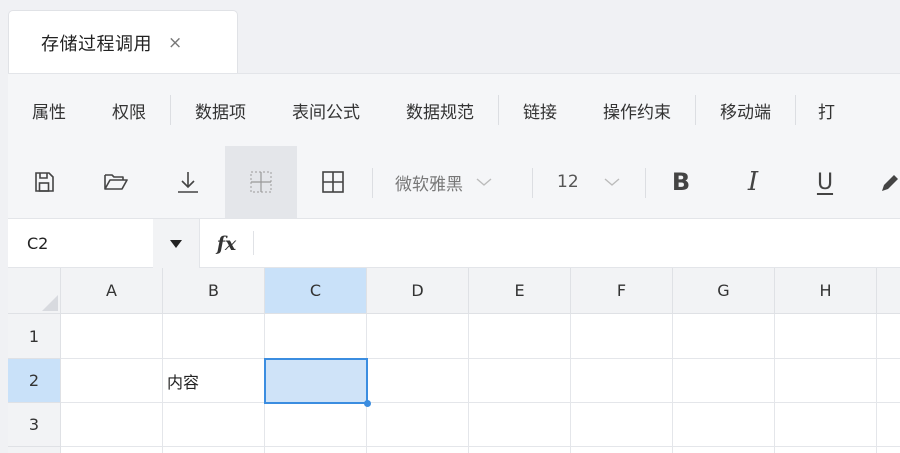 The width and height of the screenshot is (900, 453). What do you see at coordinates (96, 44) in the screenshot?
I see `tab-label: 存储过程调用` at bounding box center [96, 44].